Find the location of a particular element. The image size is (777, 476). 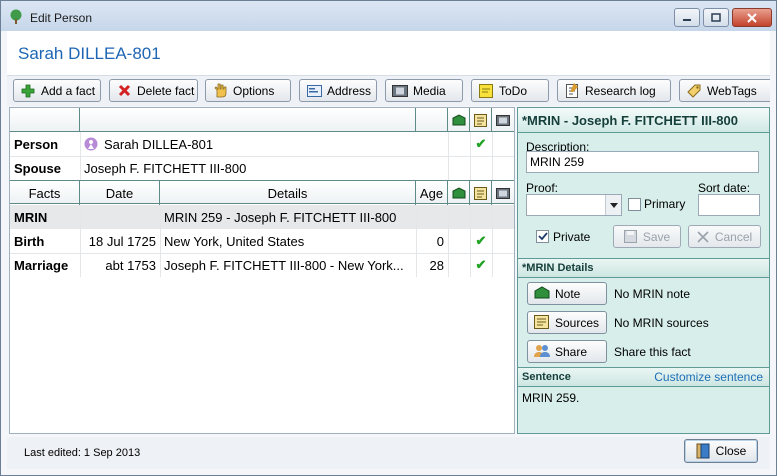

primary-label: Primary is located at coordinates (665, 204).